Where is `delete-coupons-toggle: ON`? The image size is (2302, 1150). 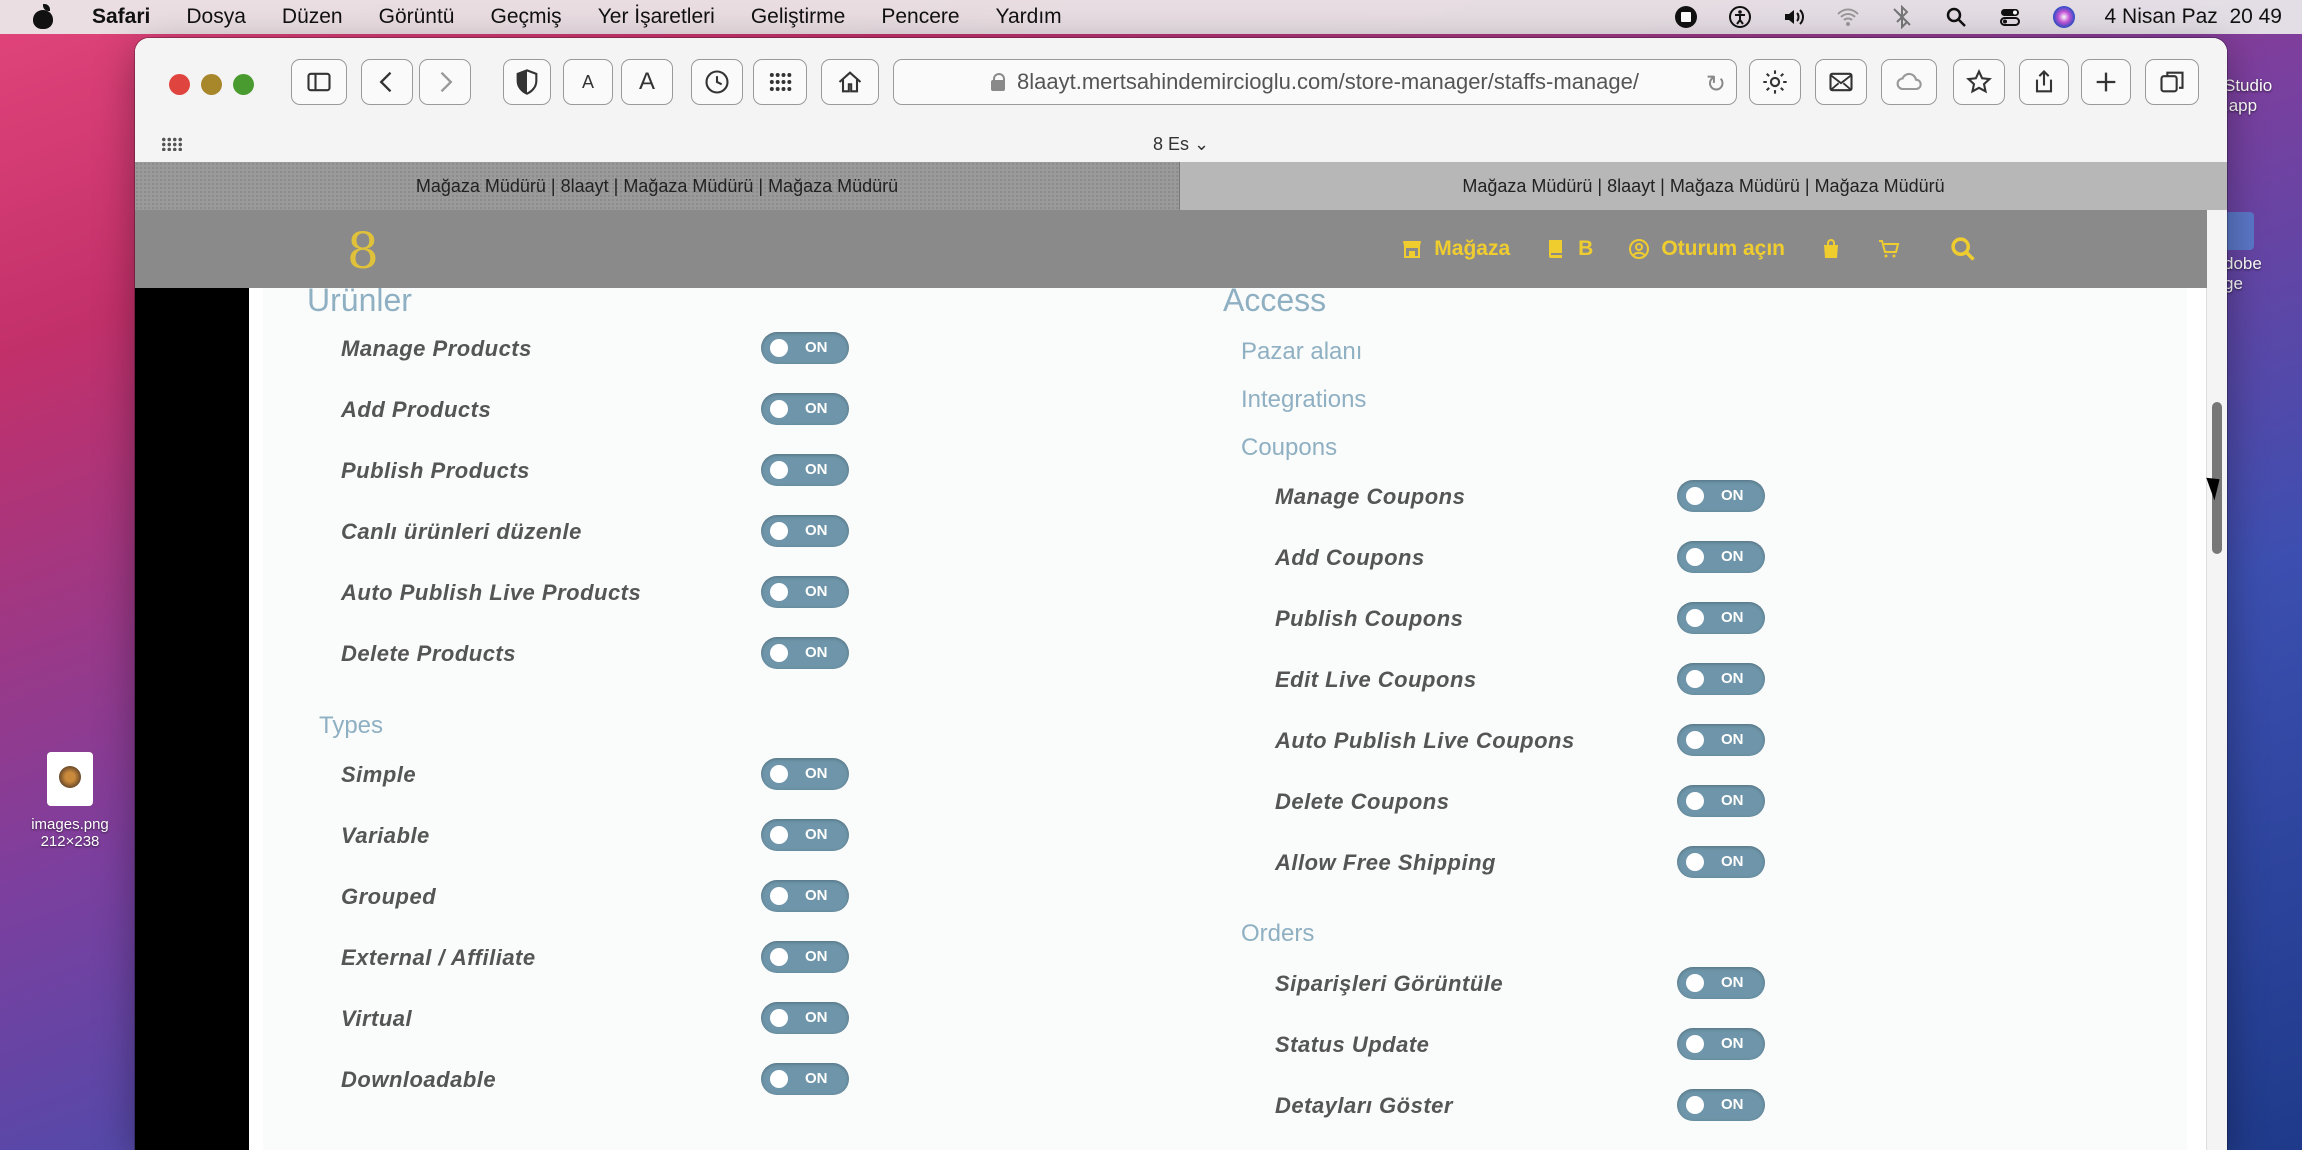 delete-coupons-toggle: ON is located at coordinates (1721, 801).